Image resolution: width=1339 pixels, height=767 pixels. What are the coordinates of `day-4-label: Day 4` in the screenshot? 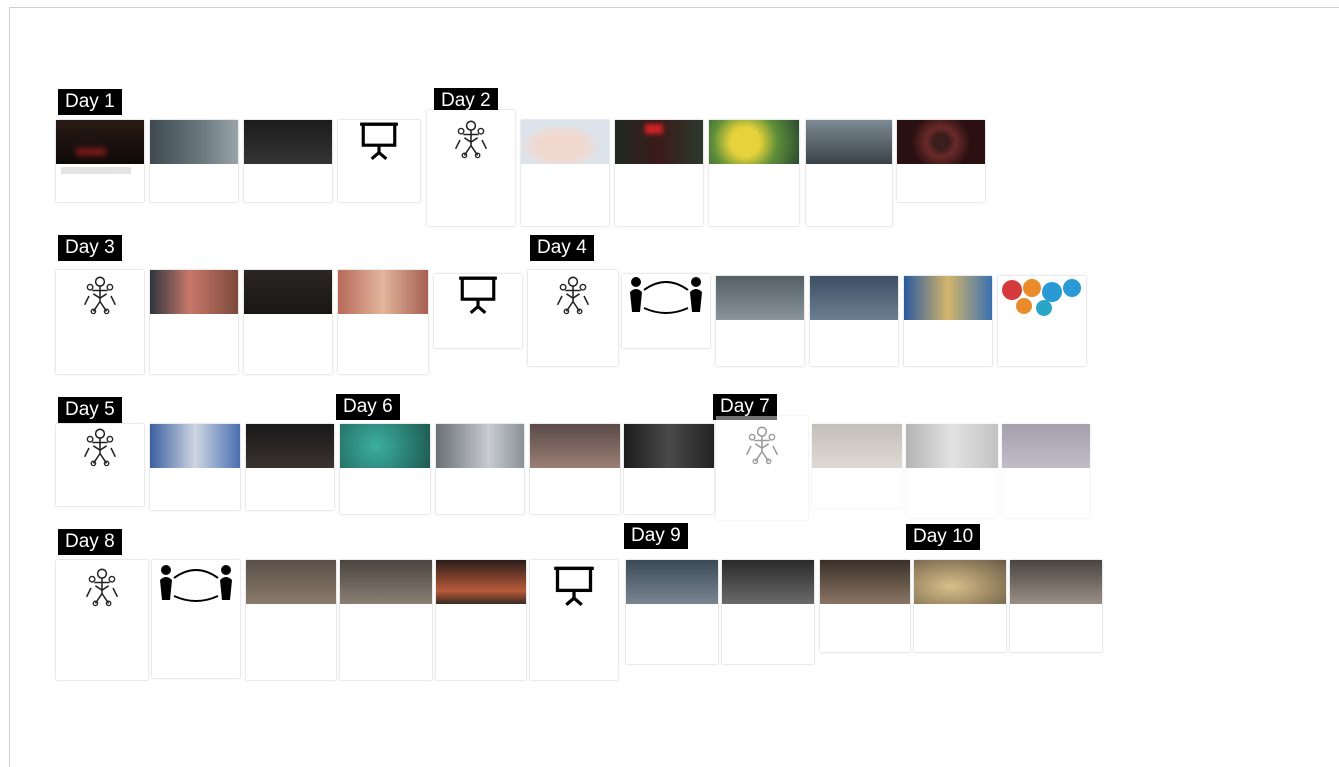 It's located at (562, 248).